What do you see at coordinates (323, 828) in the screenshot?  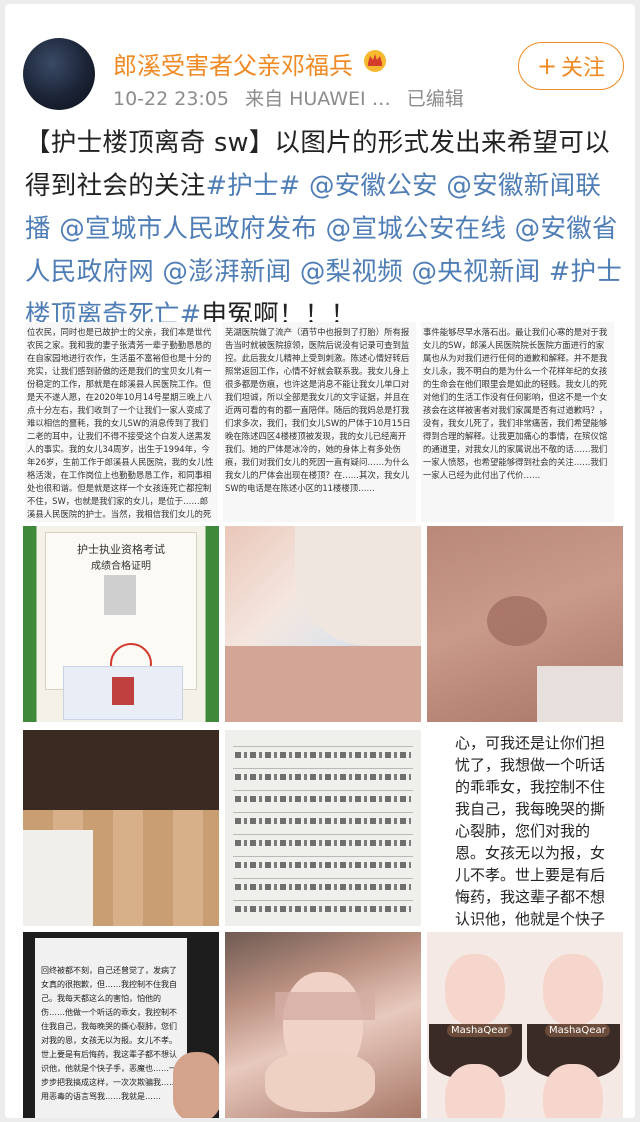 I see `handwritten-note-image` at bounding box center [323, 828].